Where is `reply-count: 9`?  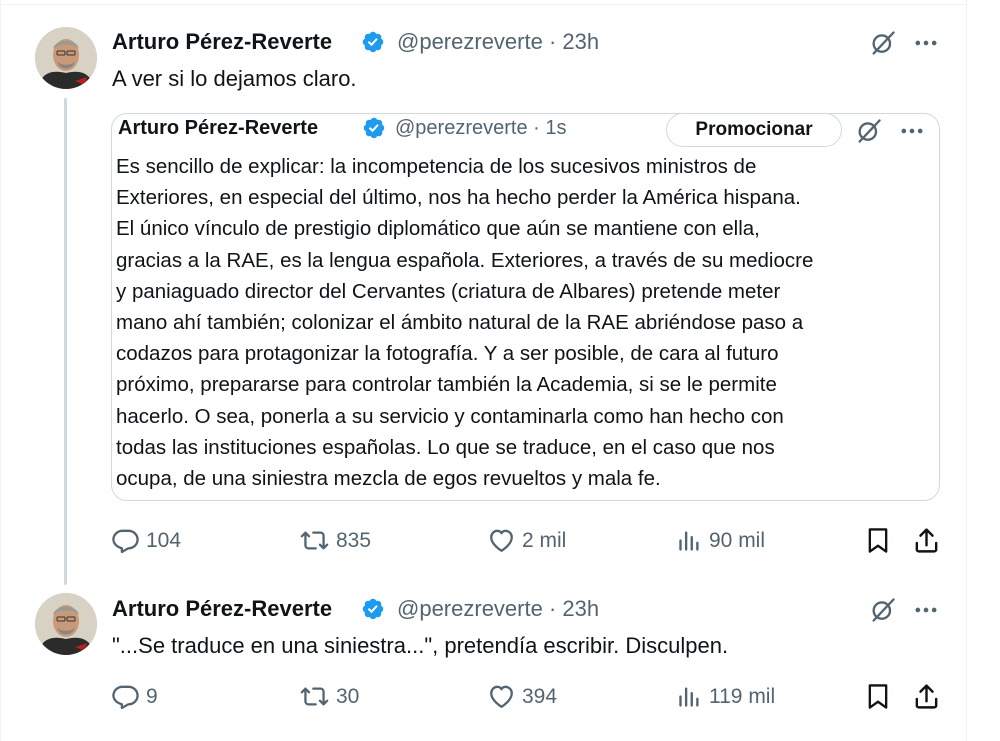
reply-count: 9 is located at coordinates (152, 696).